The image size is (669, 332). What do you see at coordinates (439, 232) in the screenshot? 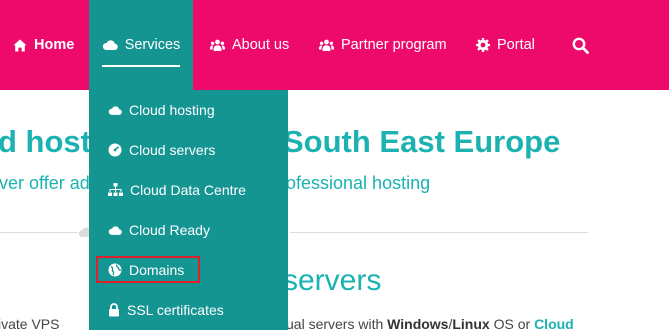
I see `divider-right` at bounding box center [439, 232].